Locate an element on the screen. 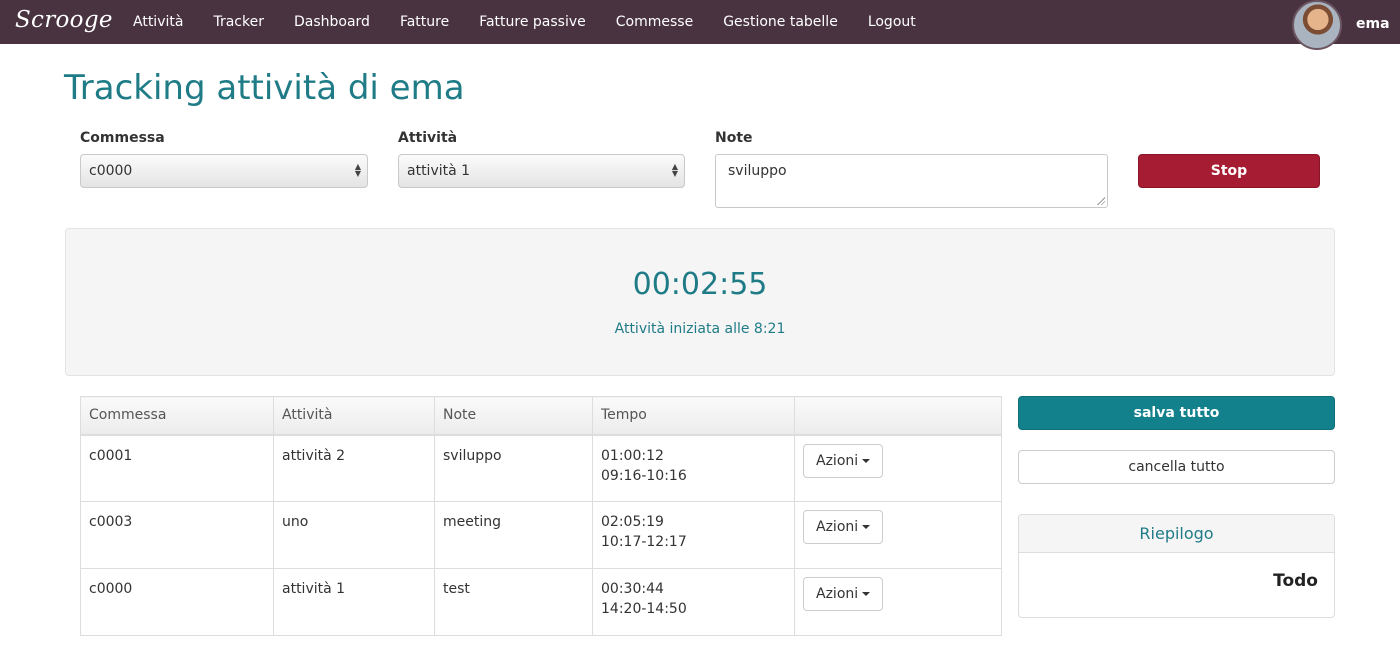 The width and height of the screenshot is (1400, 663). summary-panel-title: Riepilogo is located at coordinates (1176, 534).